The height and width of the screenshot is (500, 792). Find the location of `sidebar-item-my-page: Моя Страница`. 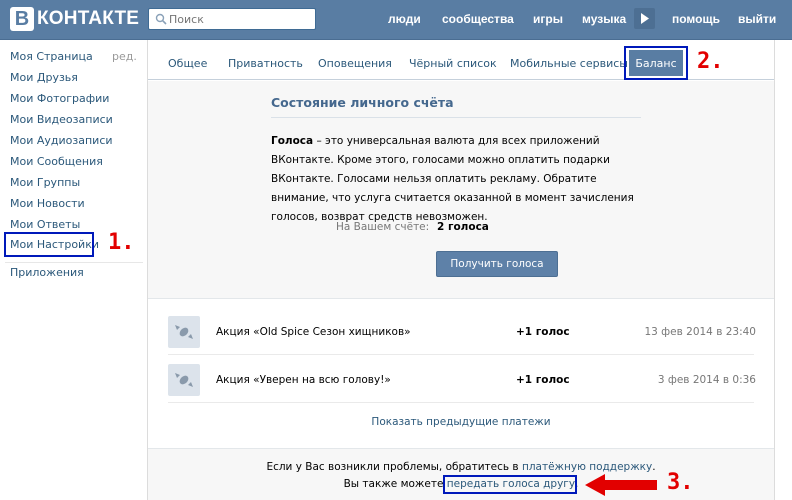

sidebar-item-my-page: Моя Страница is located at coordinates (51, 56).